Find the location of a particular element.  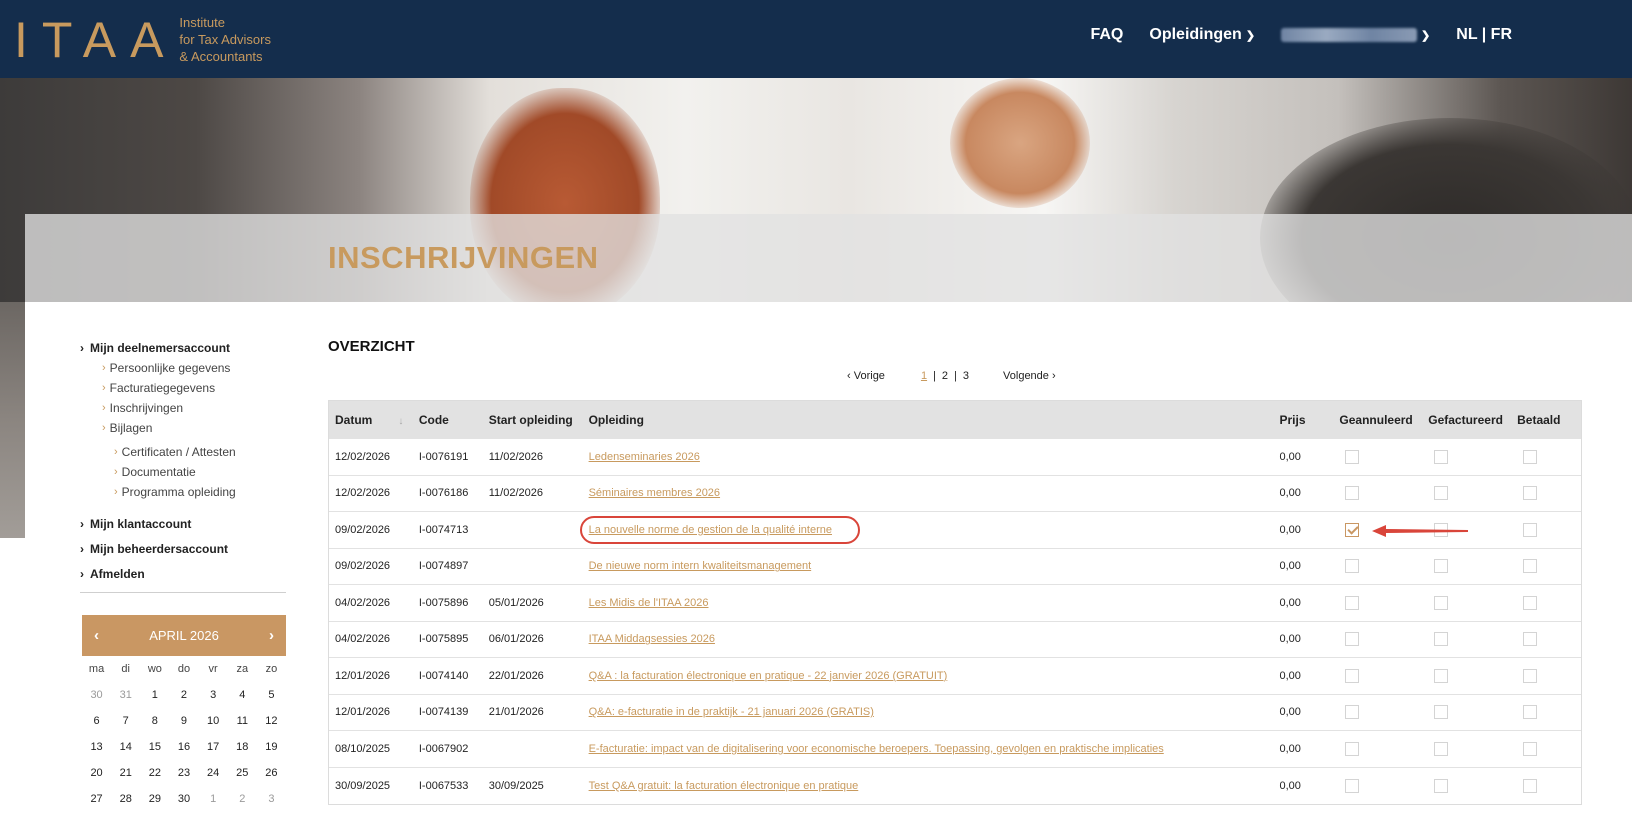

nav-user-menu: ❯ is located at coordinates (1355, 35).